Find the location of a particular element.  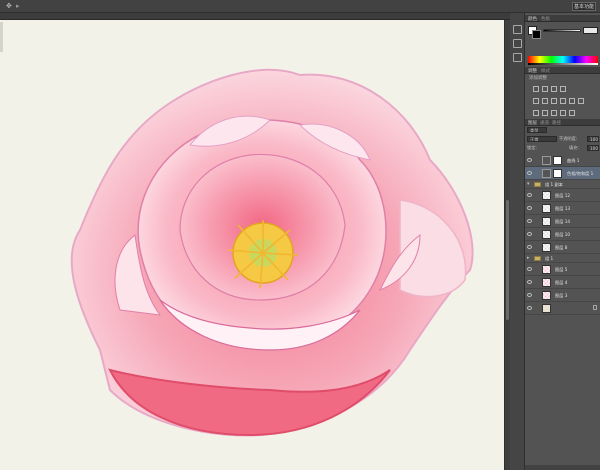

opacity-label: 不透明度: is located at coordinates (568, 138).